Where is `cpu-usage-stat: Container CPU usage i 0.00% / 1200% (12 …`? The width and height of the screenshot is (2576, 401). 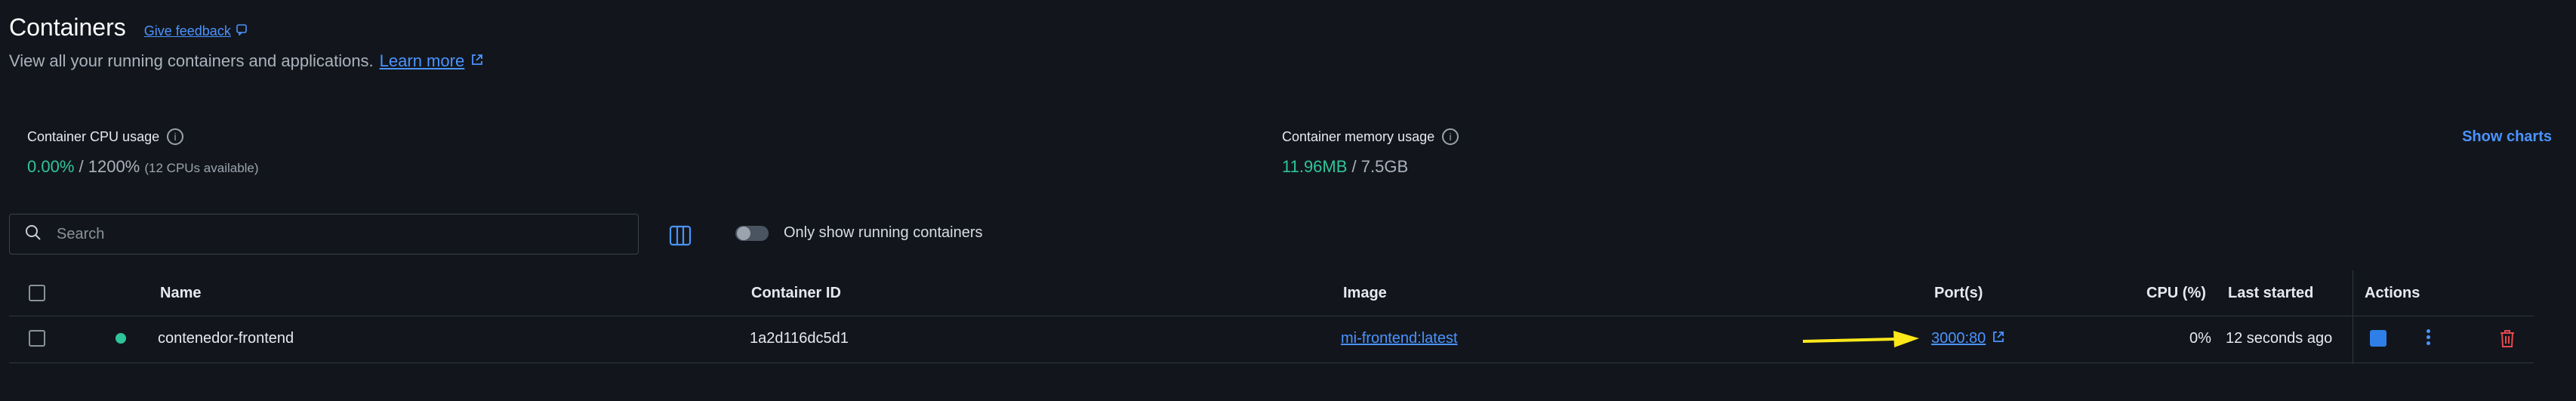
cpu-usage-stat: Container CPU usage i 0.00% / 1200% (12 … is located at coordinates (143, 152).